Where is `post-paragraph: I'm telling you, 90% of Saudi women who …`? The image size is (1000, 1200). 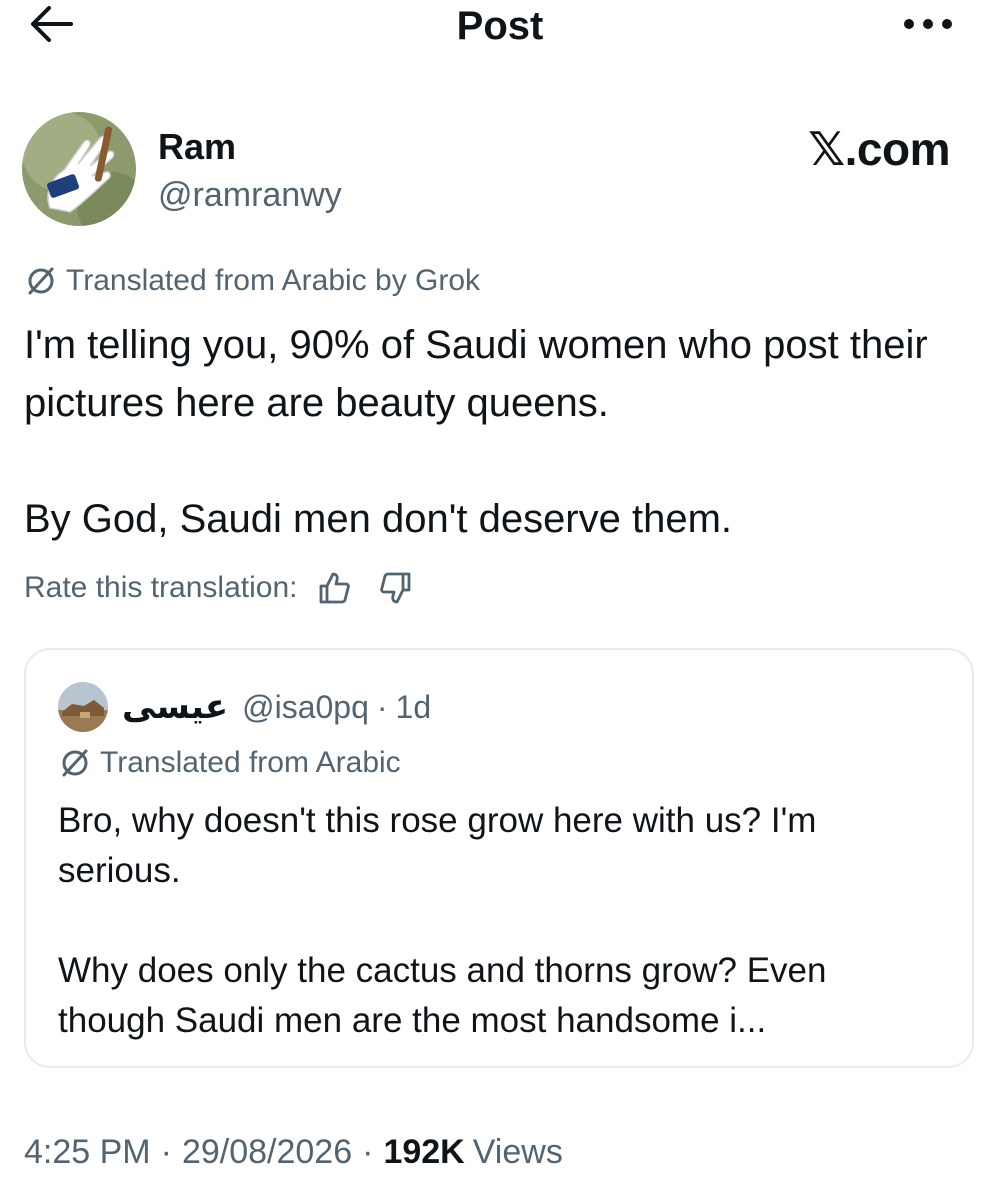 post-paragraph: I'm telling you, 90% of Saudi women who … is located at coordinates (476, 374).